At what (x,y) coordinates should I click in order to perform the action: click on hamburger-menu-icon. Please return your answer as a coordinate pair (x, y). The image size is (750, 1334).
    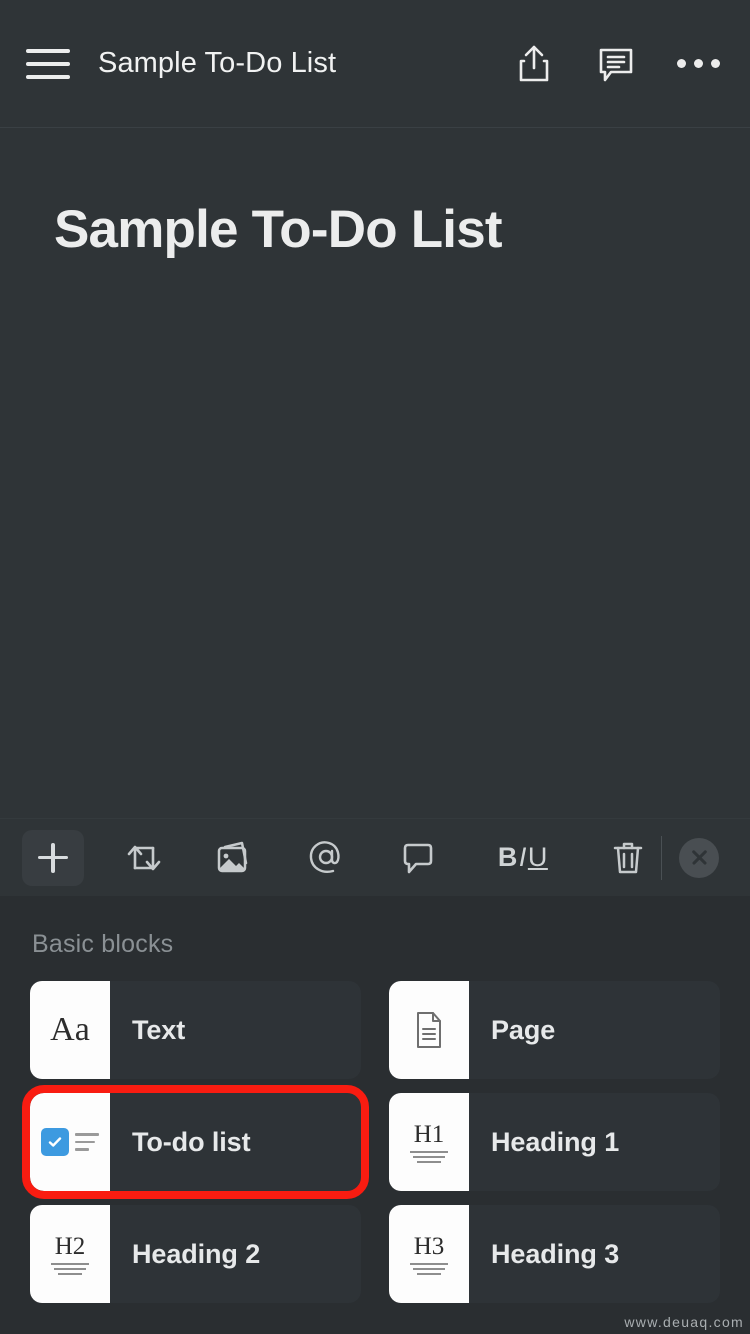
    Looking at the image, I should click on (48, 63).